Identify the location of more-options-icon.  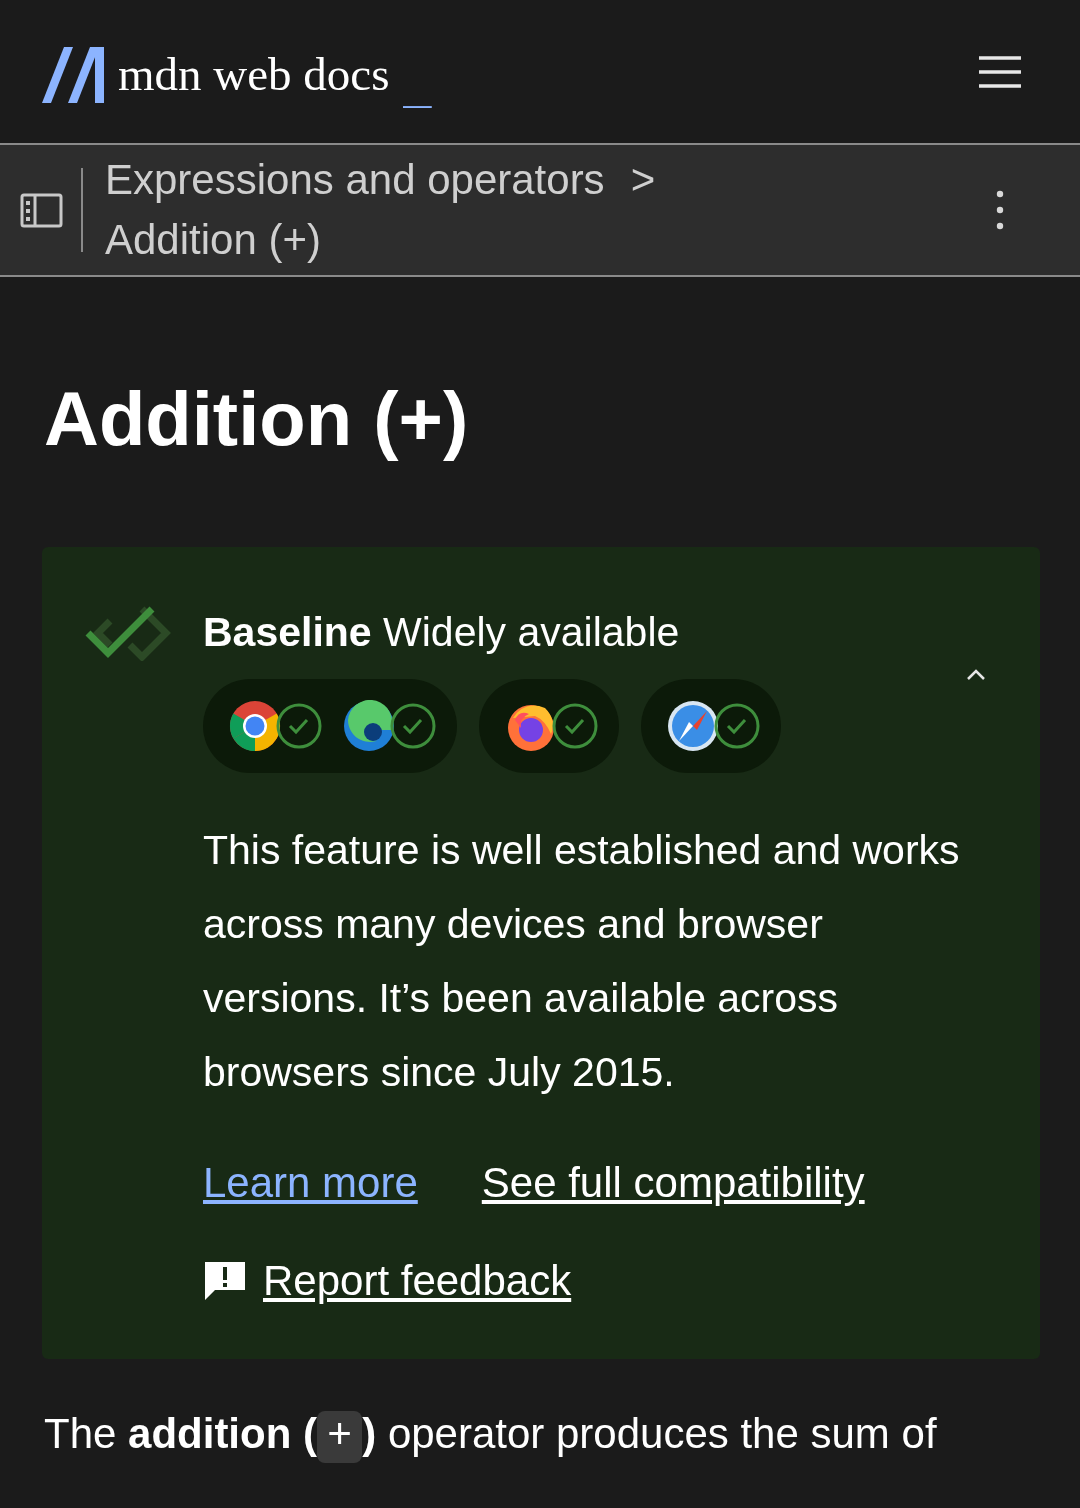
(1000, 210).